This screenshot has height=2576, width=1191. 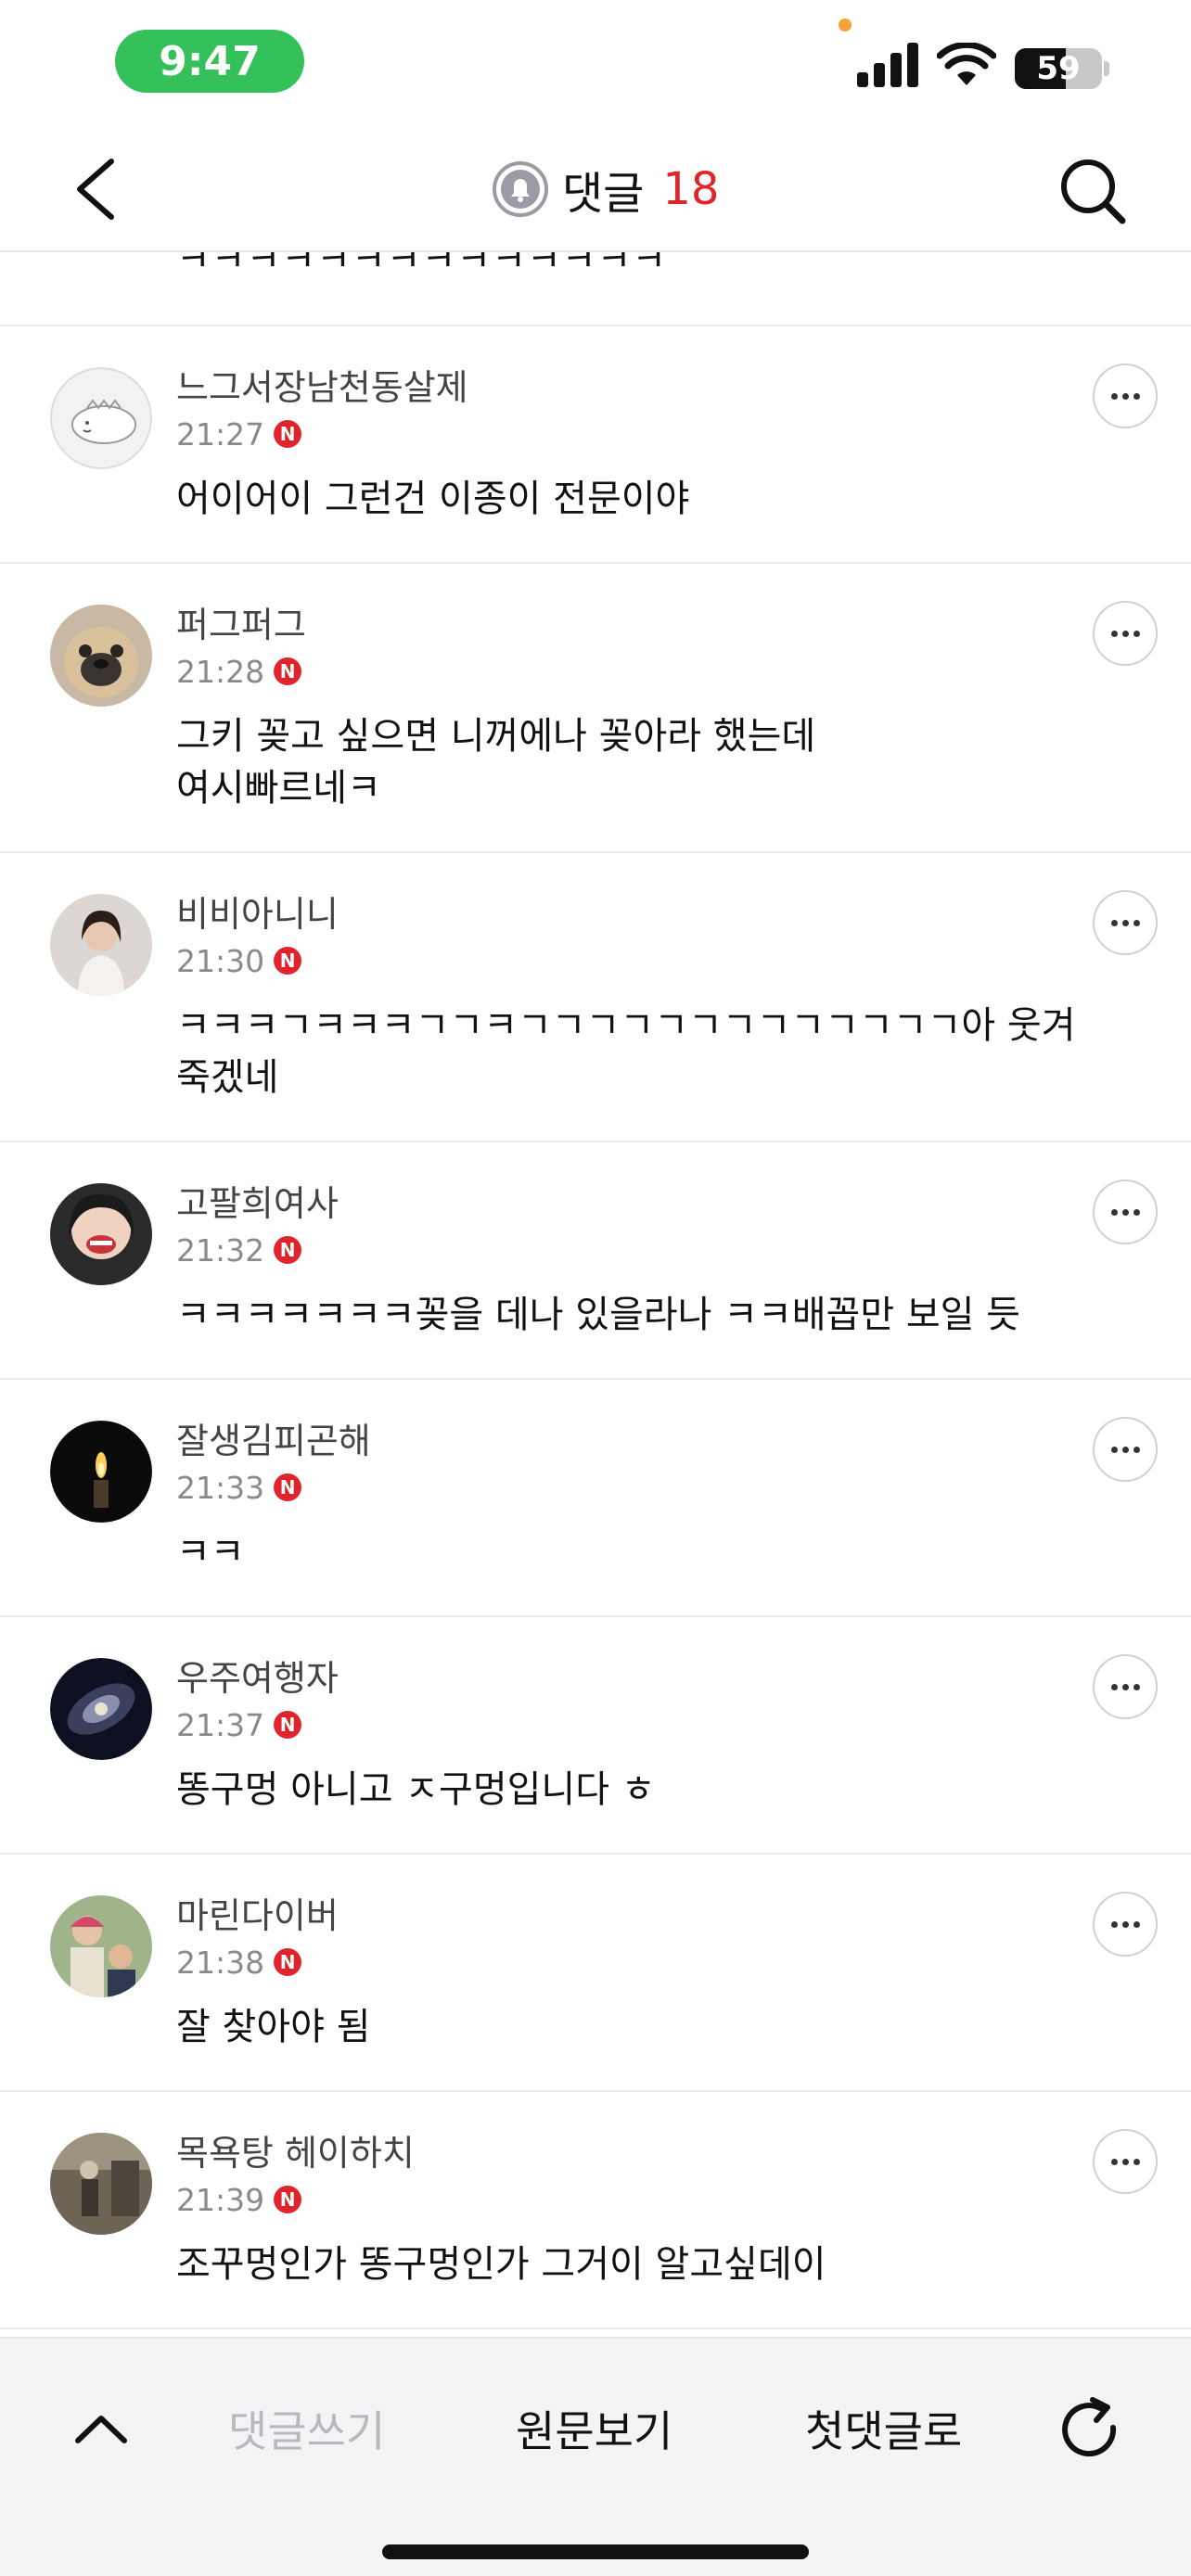 I want to click on comment-meta: 21:27 N, so click(x=632, y=434).